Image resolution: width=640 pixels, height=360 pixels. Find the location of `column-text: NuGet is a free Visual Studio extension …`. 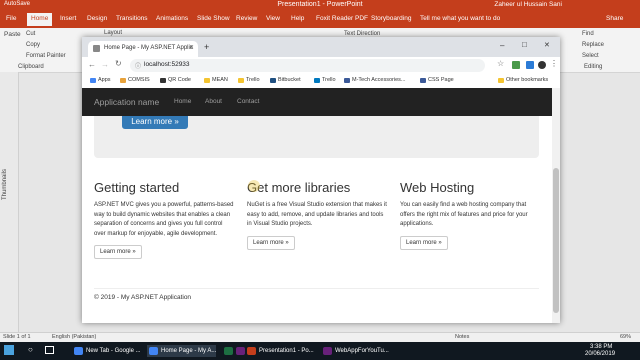

column-text: NuGet is a free Visual Studio extension … is located at coordinates (317, 214).